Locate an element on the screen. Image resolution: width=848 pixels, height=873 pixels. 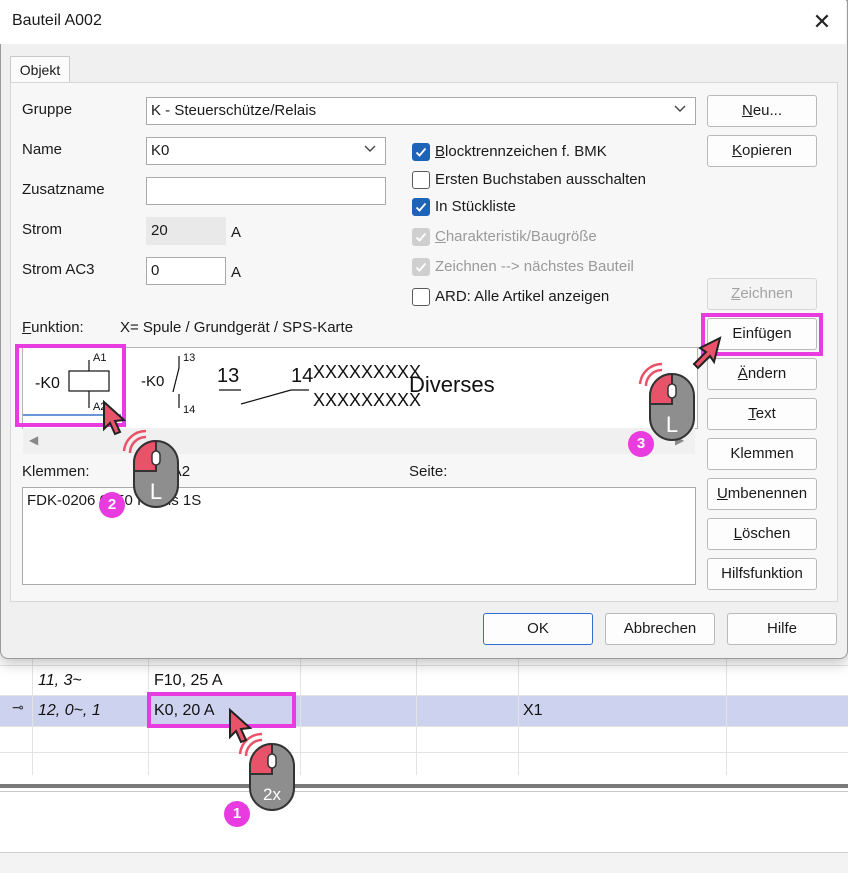
status-bar is located at coordinates (424, 863).